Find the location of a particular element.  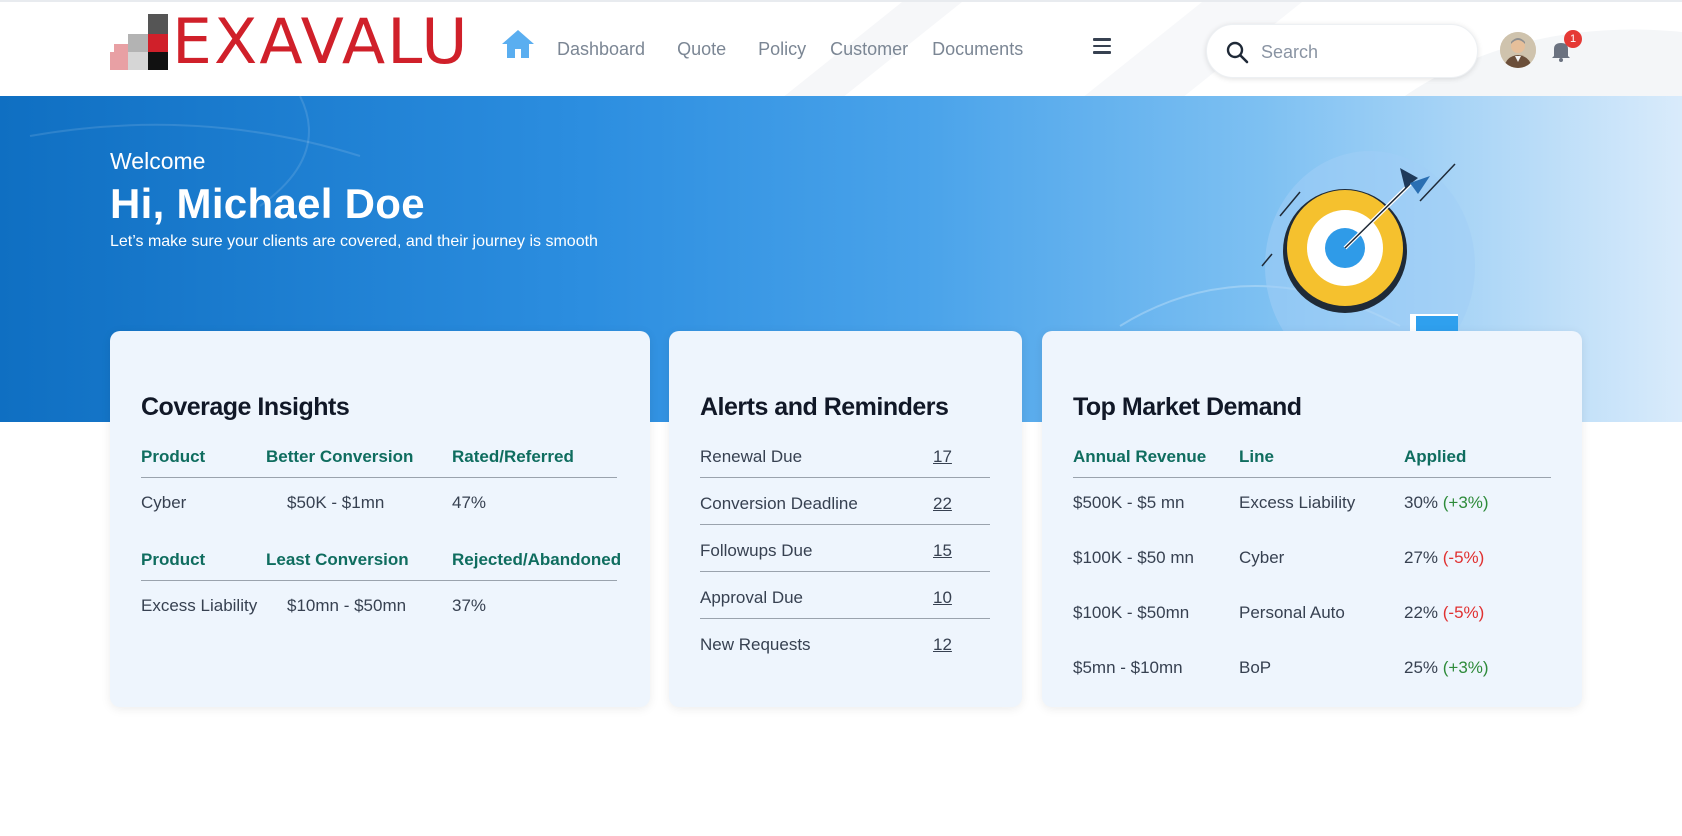

coverage-header-product: Product is located at coordinates (173, 456).